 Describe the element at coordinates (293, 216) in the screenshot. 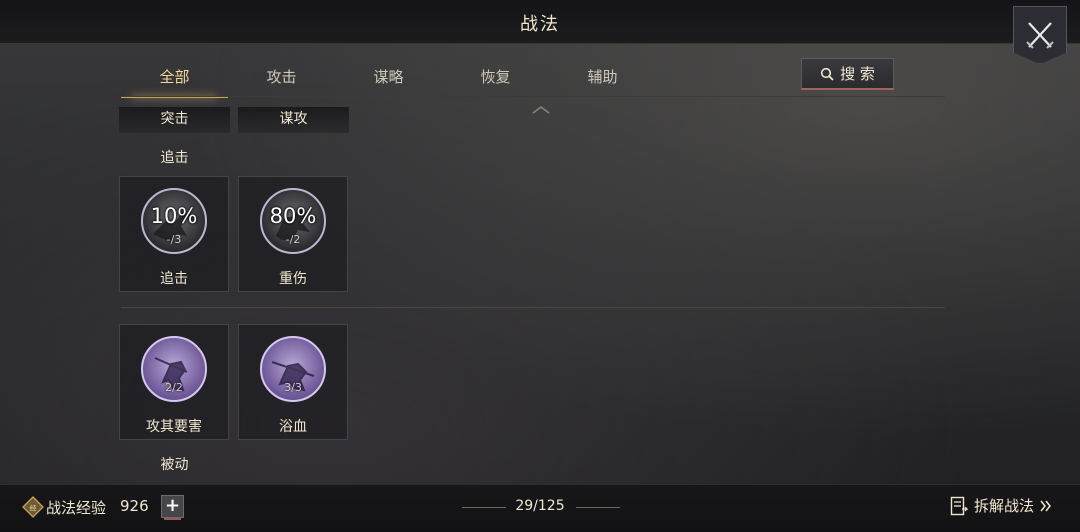

I see `skill-percent: 80%` at that location.